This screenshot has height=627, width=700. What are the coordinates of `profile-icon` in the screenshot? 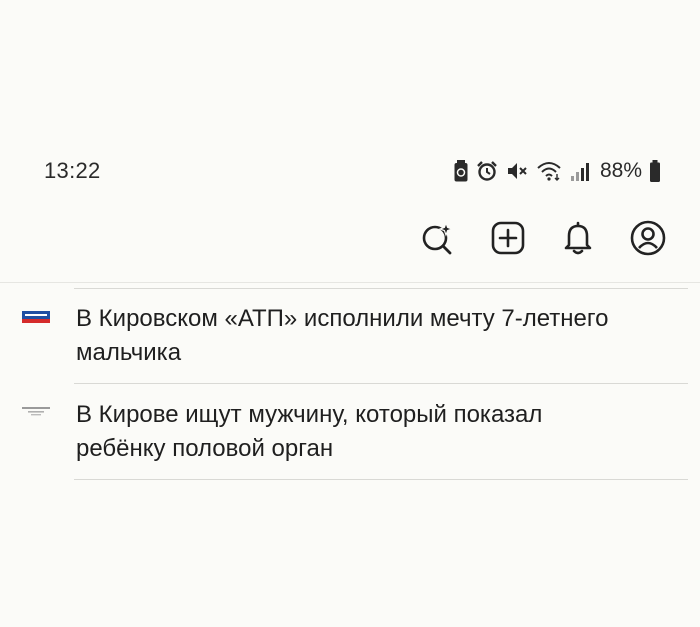 It's located at (648, 238).